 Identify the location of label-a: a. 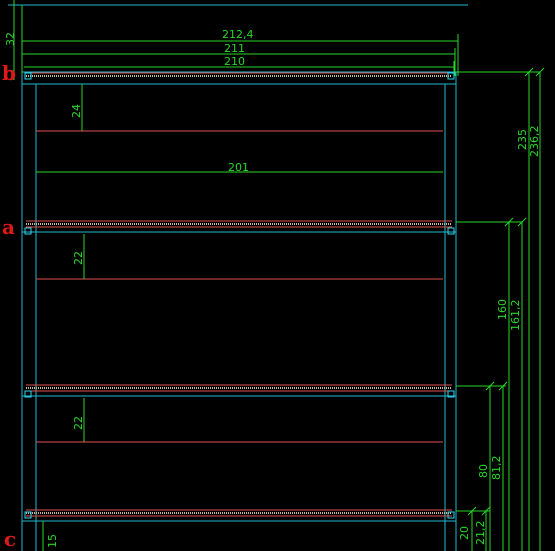
(8, 227).